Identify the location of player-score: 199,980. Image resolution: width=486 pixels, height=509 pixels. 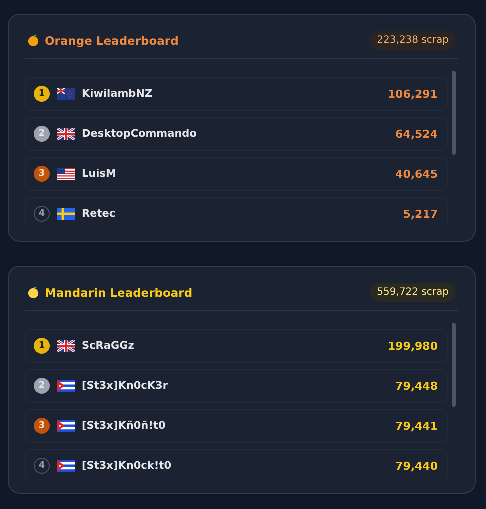
(413, 346).